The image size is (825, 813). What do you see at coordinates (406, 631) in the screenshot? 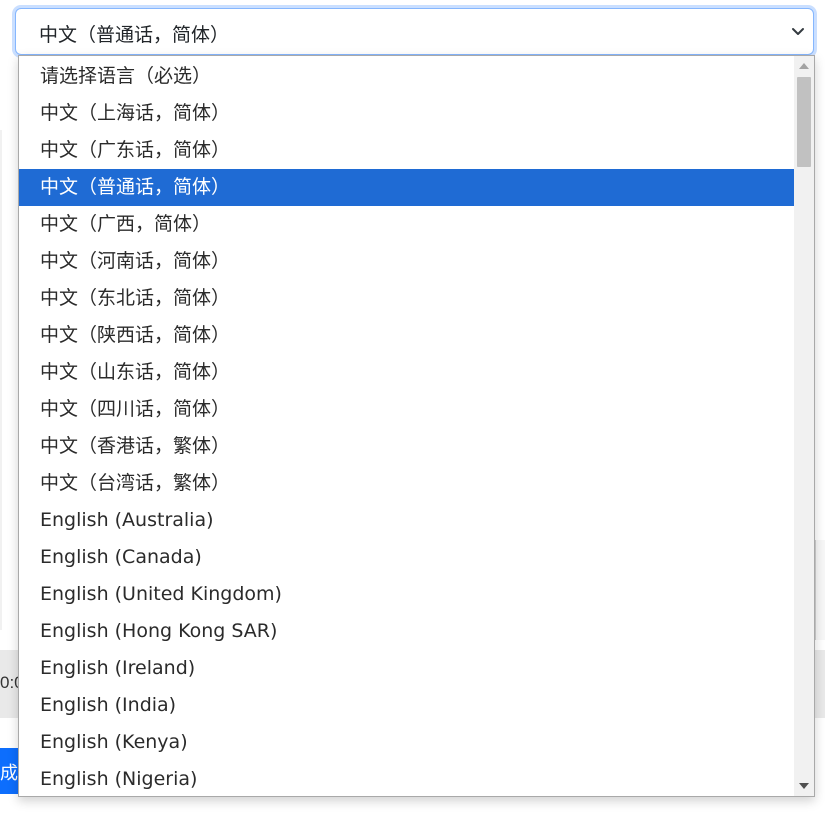
I see `language-option: English (Hong Kong SAR)` at bounding box center [406, 631].